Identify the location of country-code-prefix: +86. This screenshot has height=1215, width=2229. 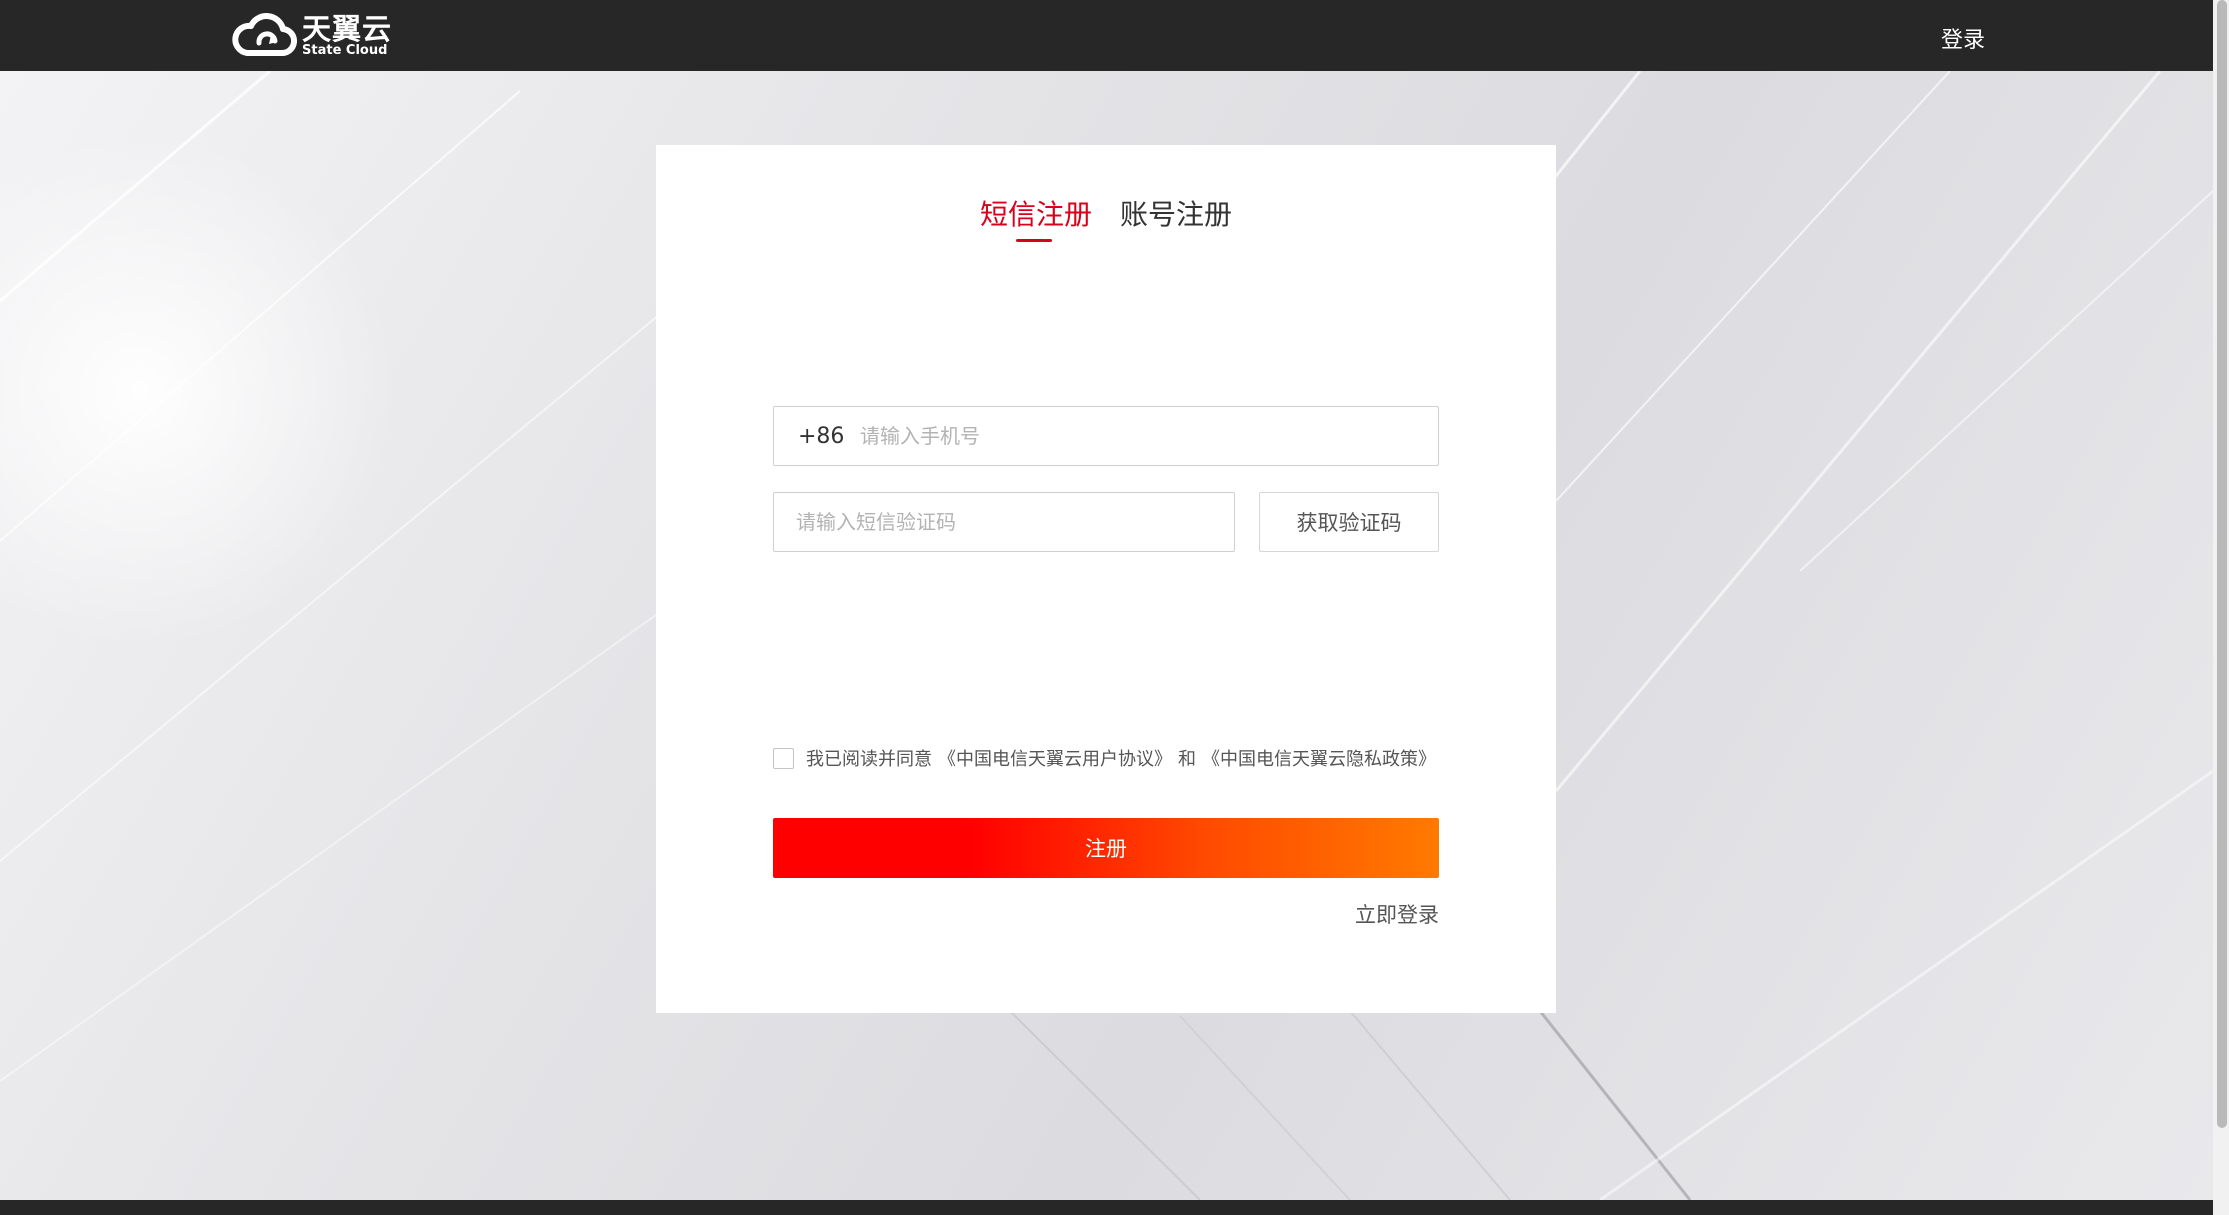
(828, 436).